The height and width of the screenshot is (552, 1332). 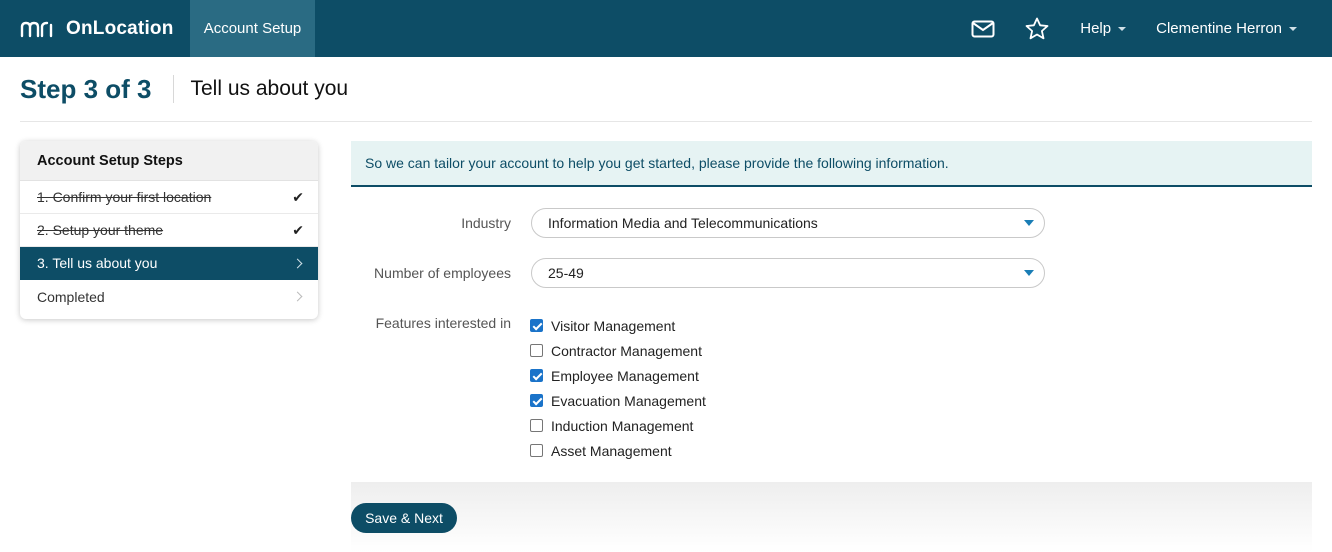 I want to click on save-next-button: Save & Next, so click(x=404, y=518).